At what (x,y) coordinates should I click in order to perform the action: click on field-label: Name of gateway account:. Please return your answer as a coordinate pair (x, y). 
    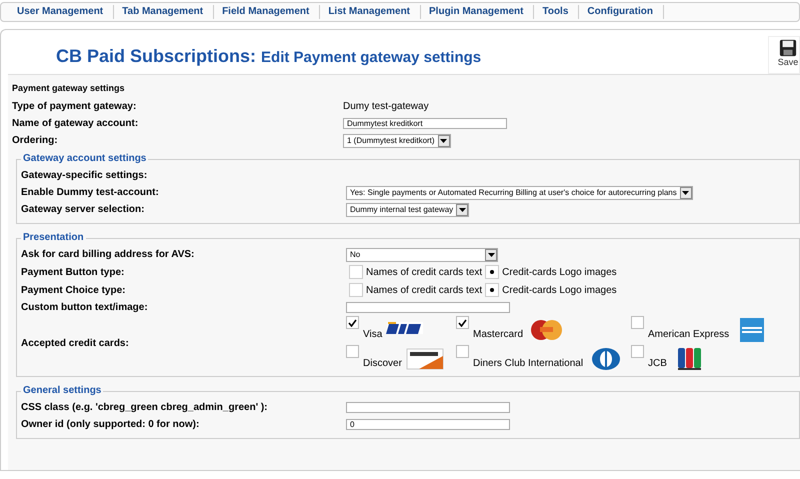
    Looking at the image, I should click on (76, 123).